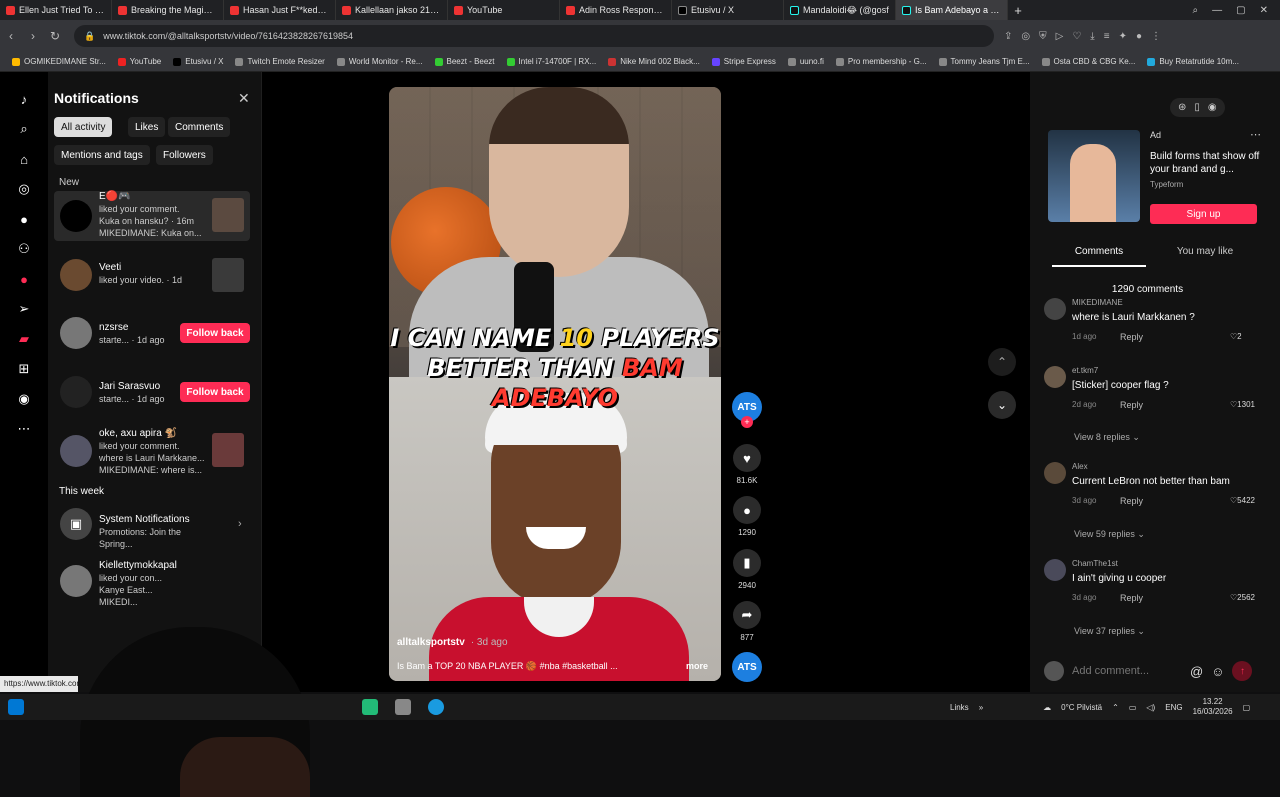  What do you see at coordinates (747, 667) in the screenshot?
I see `sound-avatar: ATS` at bounding box center [747, 667].